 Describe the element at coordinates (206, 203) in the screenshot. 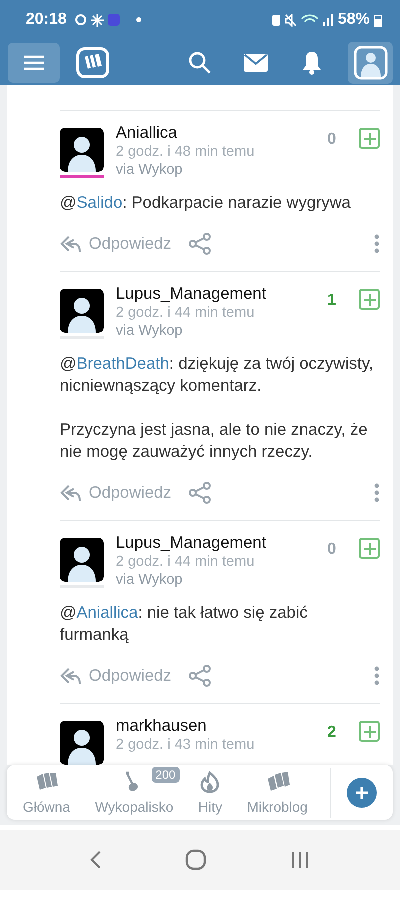

I see `comment-text: @Salido: Podkarpacie narazie wygrywa` at that location.